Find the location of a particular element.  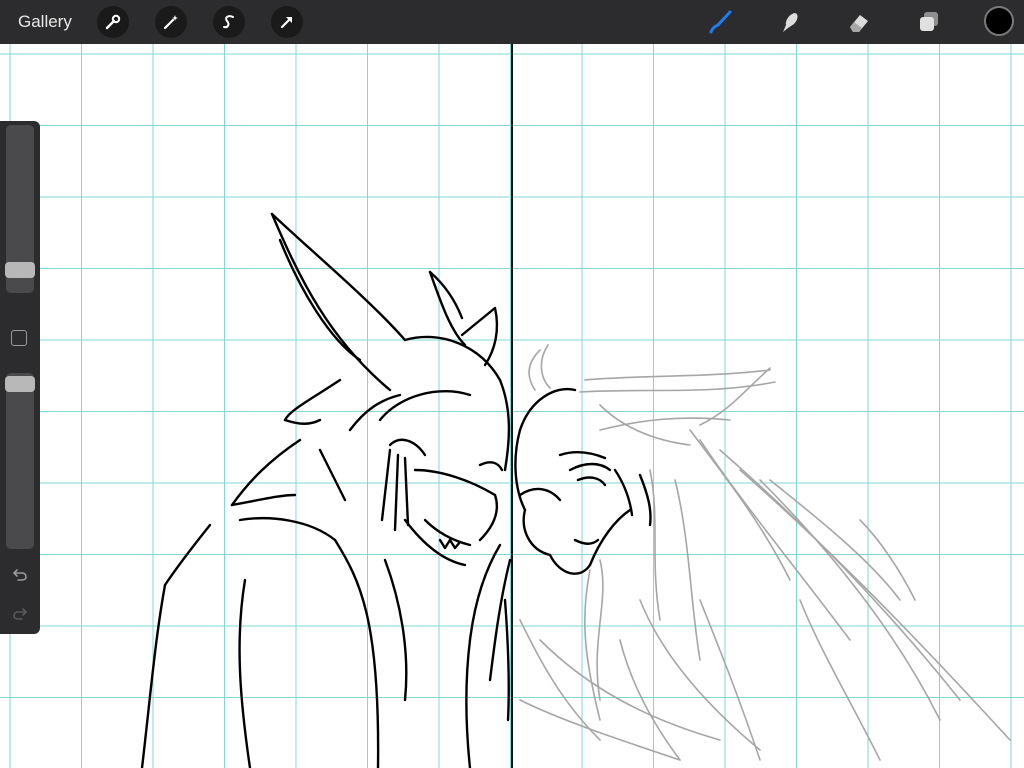

left-sidebar is located at coordinates (20, 377).